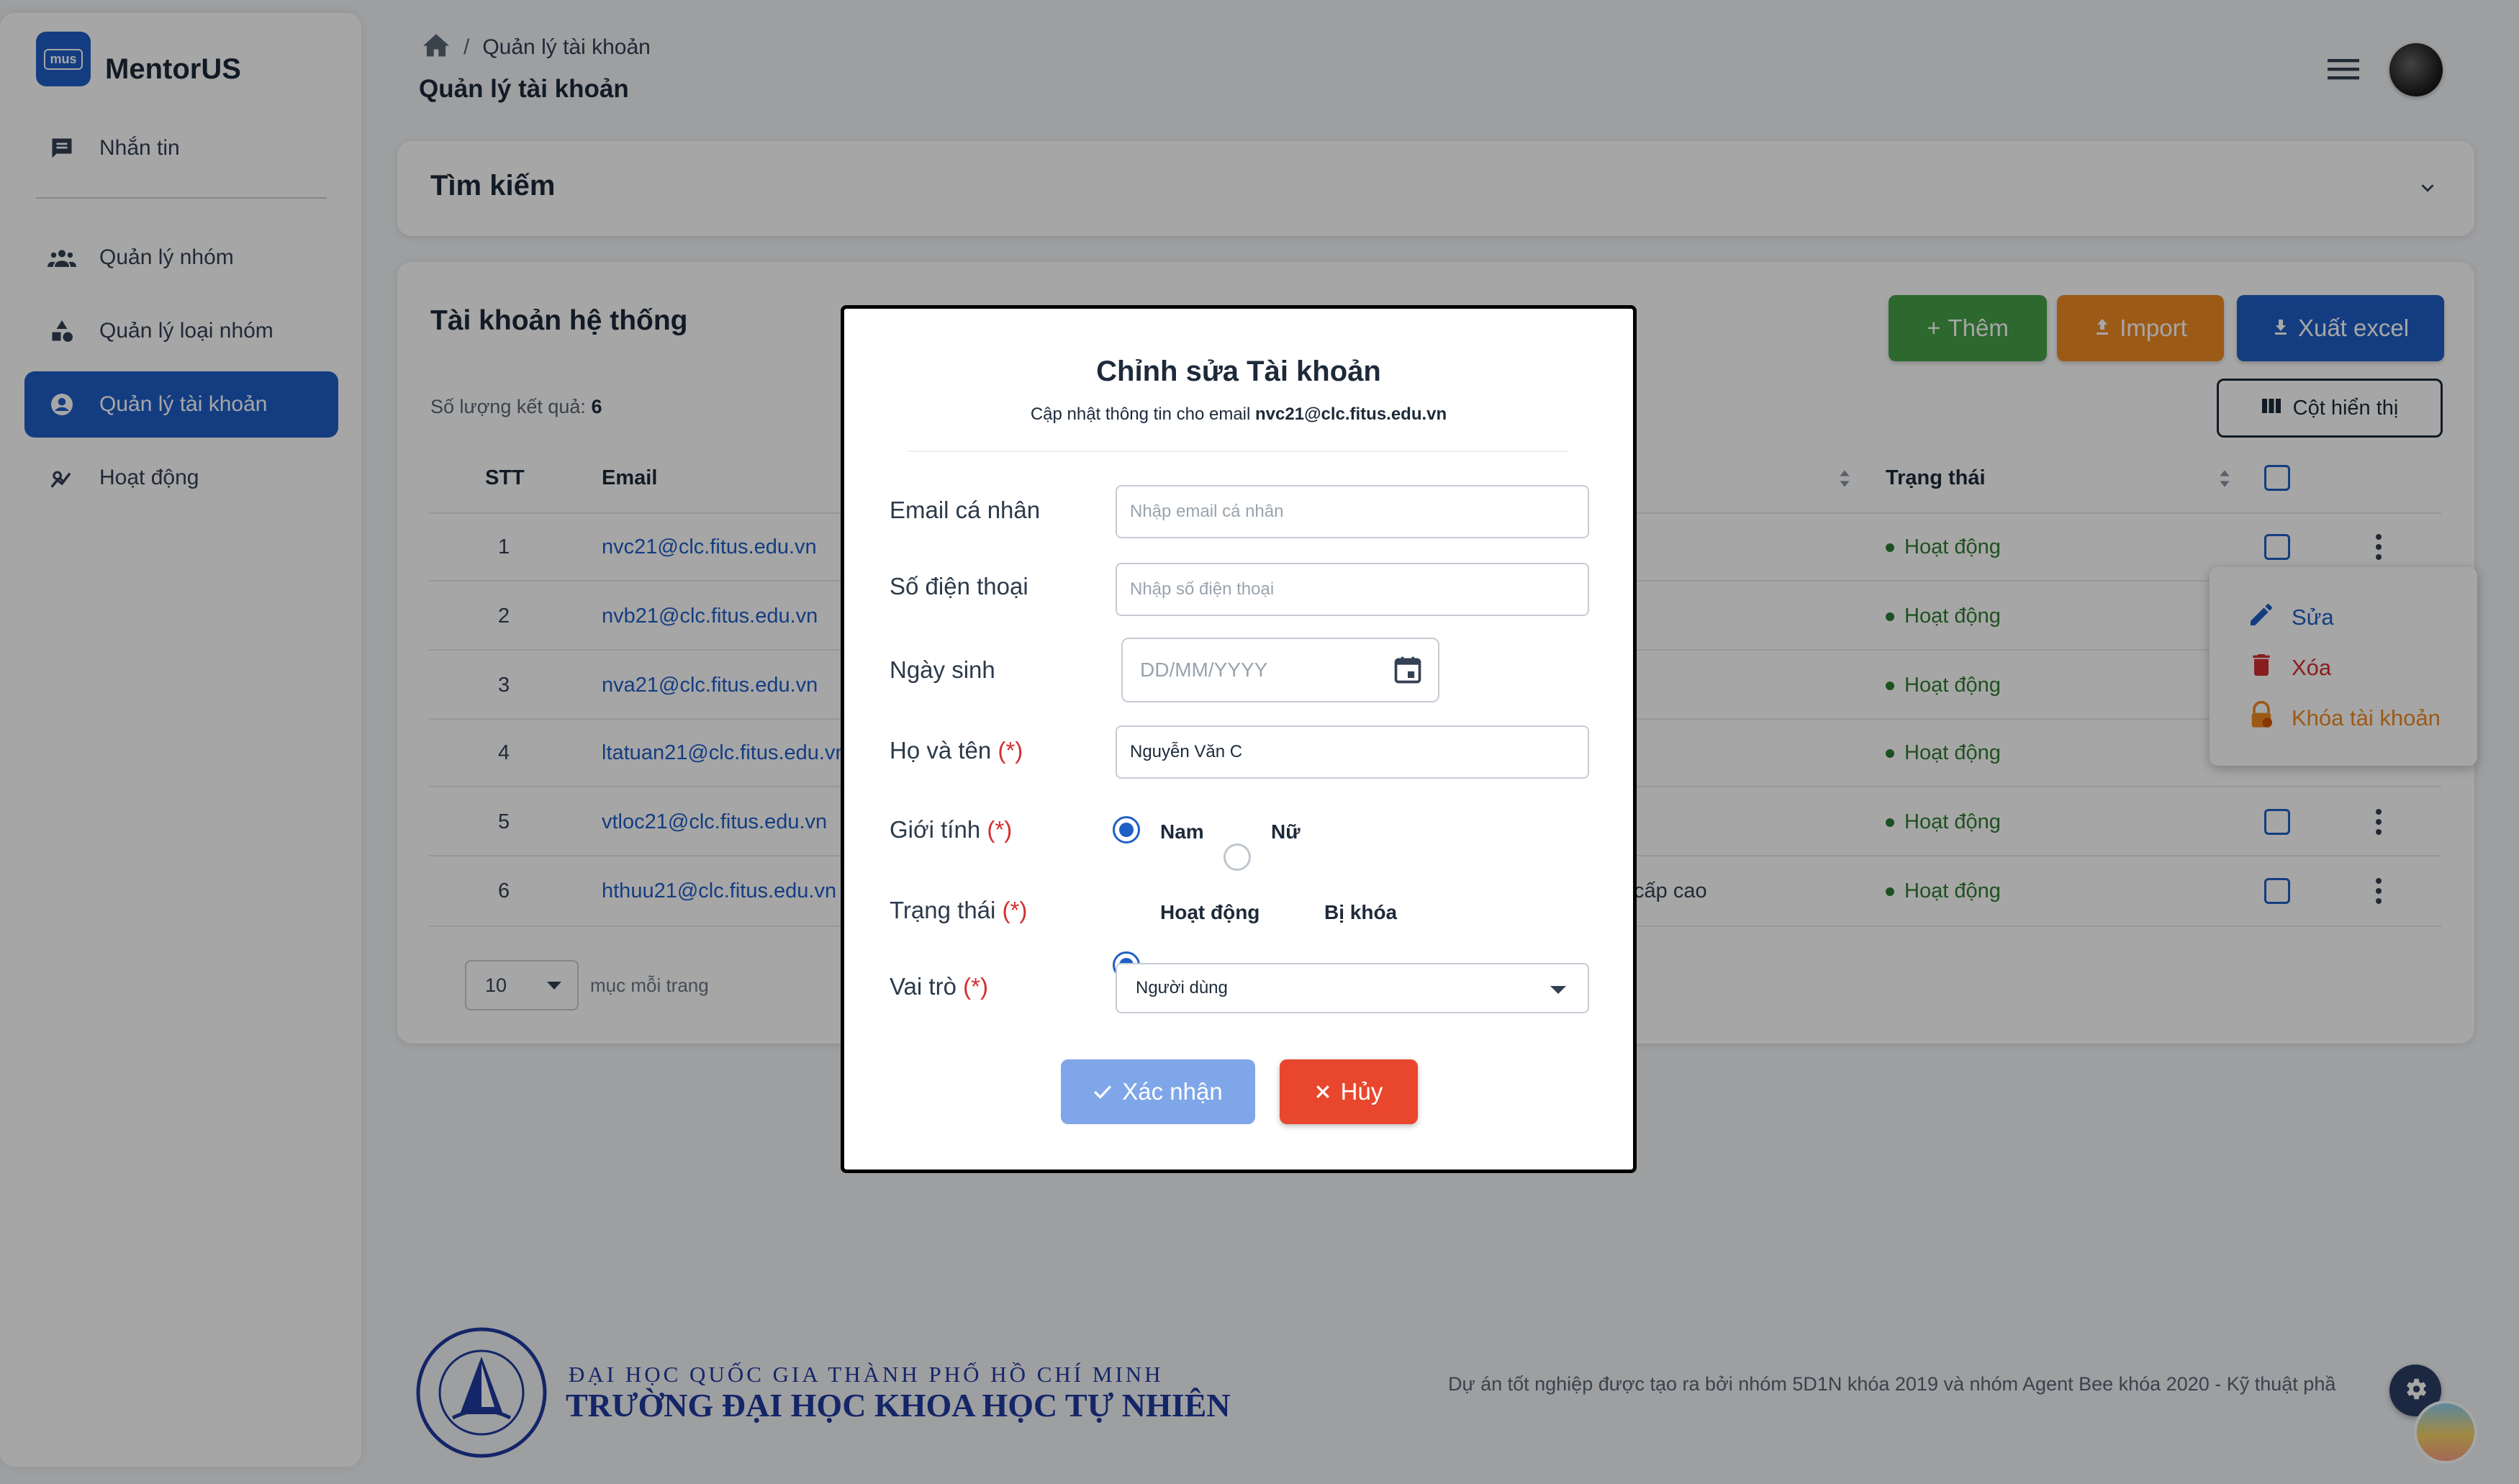  What do you see at coordinates (1182, 987) in the screenshot?
I see `role-select-value: Người dùng` at bounding box center [1182, 987].